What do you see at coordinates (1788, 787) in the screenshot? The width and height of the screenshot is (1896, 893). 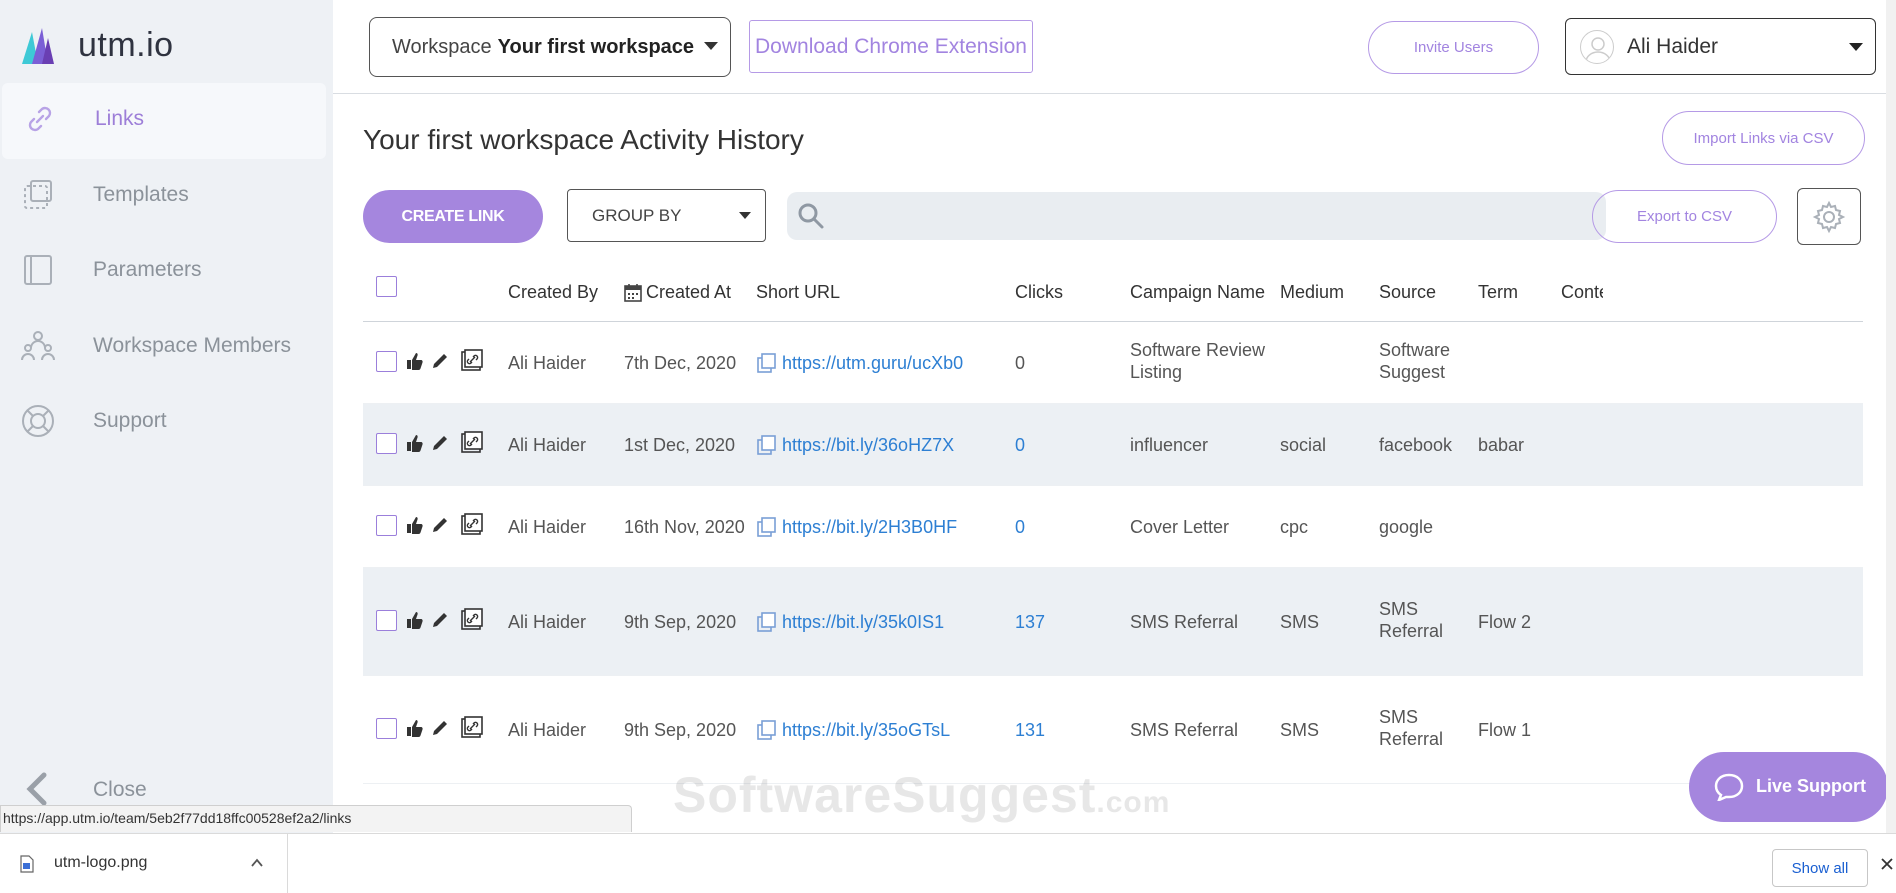 I see `live-support-button: Live Support` at bounding box center [1788, 787].